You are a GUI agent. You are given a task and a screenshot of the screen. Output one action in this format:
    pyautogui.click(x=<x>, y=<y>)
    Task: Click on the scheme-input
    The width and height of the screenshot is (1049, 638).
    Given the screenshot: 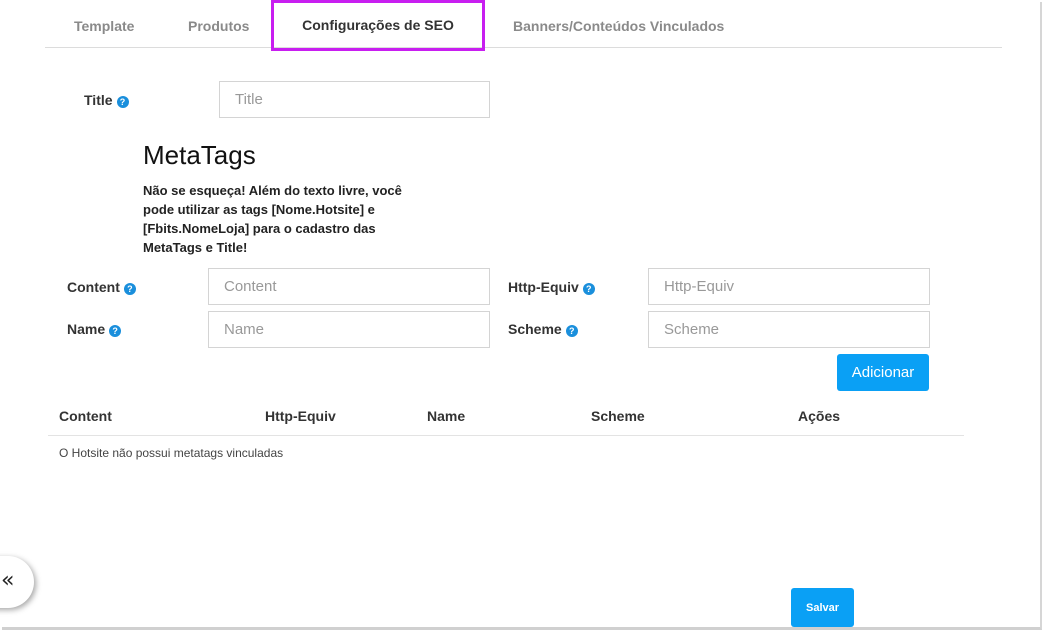 What is the action you would take?
    pyautogui.click(x=789, y=329)
    